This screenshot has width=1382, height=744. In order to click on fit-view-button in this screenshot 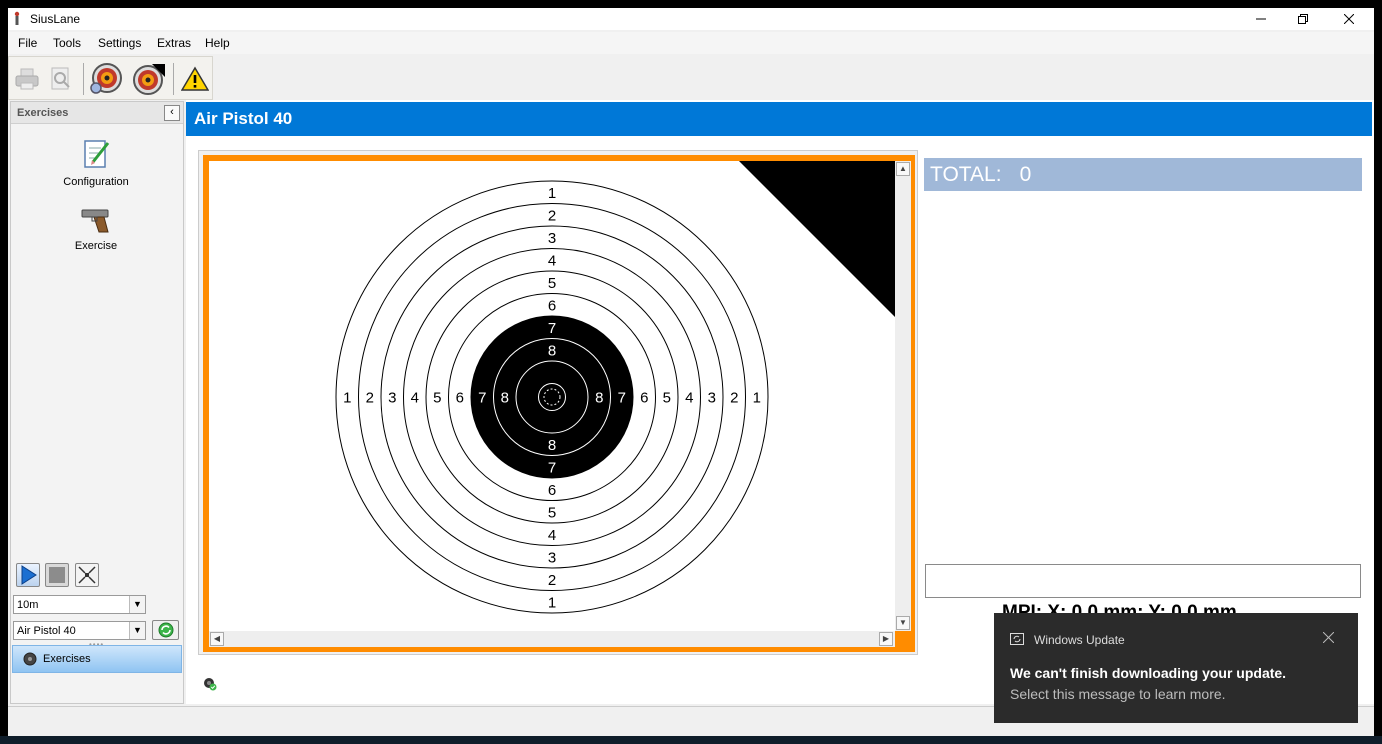, I will do `click(87, 575)`.